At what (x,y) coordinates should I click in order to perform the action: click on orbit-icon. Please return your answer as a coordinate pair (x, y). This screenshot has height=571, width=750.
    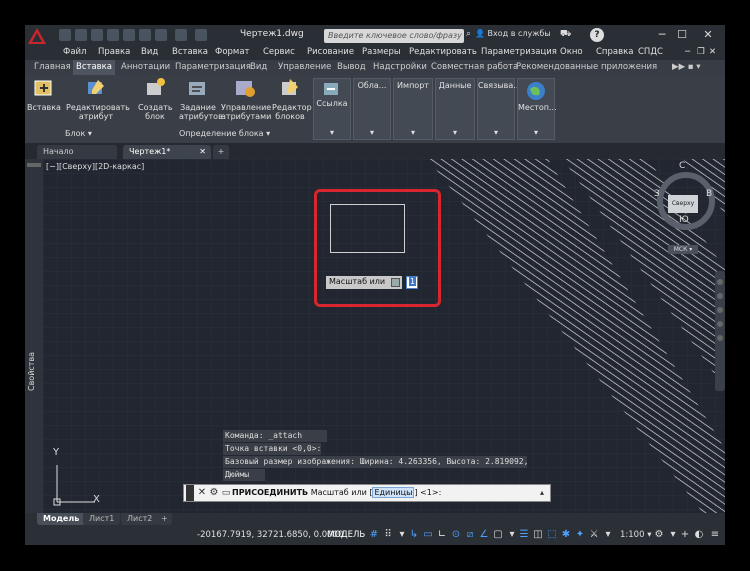
    Looking at the image, I should click on (720, 324).